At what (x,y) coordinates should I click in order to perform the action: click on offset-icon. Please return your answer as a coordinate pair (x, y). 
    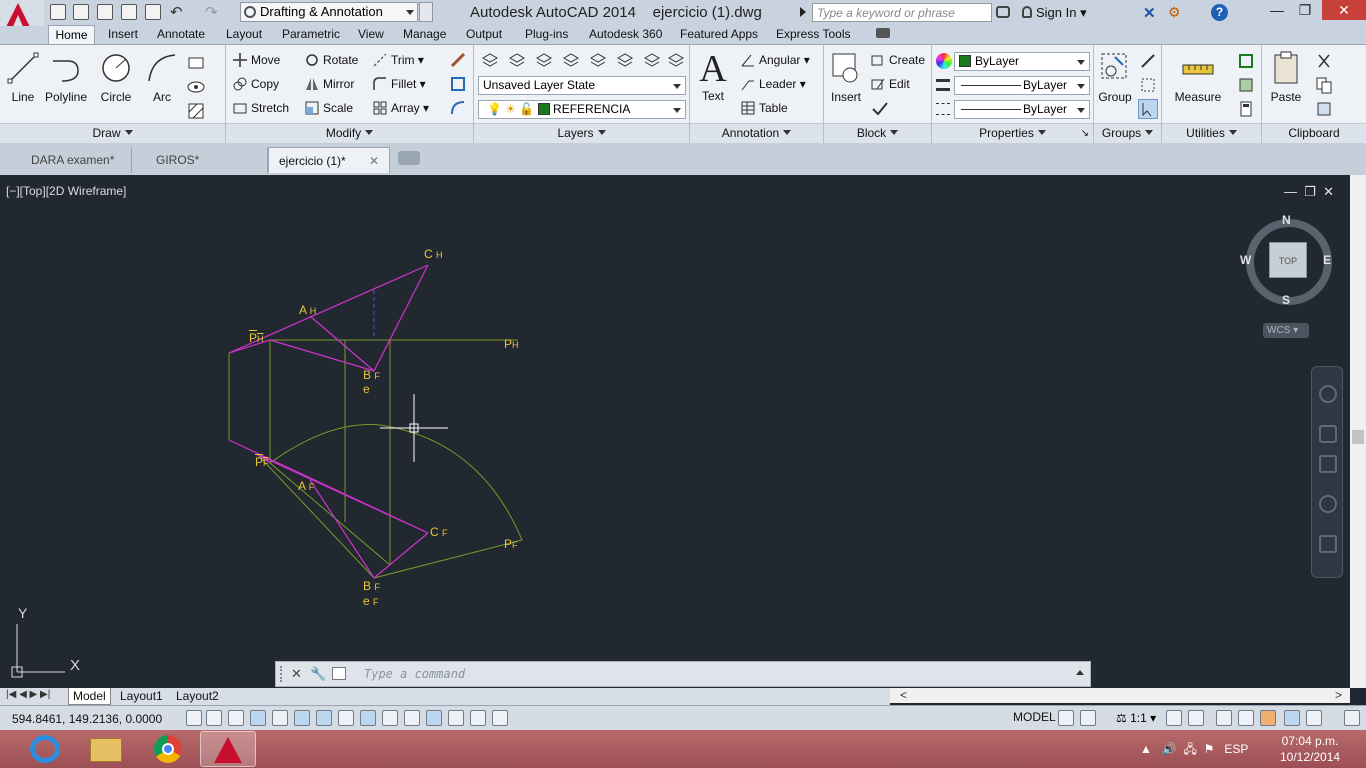
    Looking at the image, I should click on (458, 108).